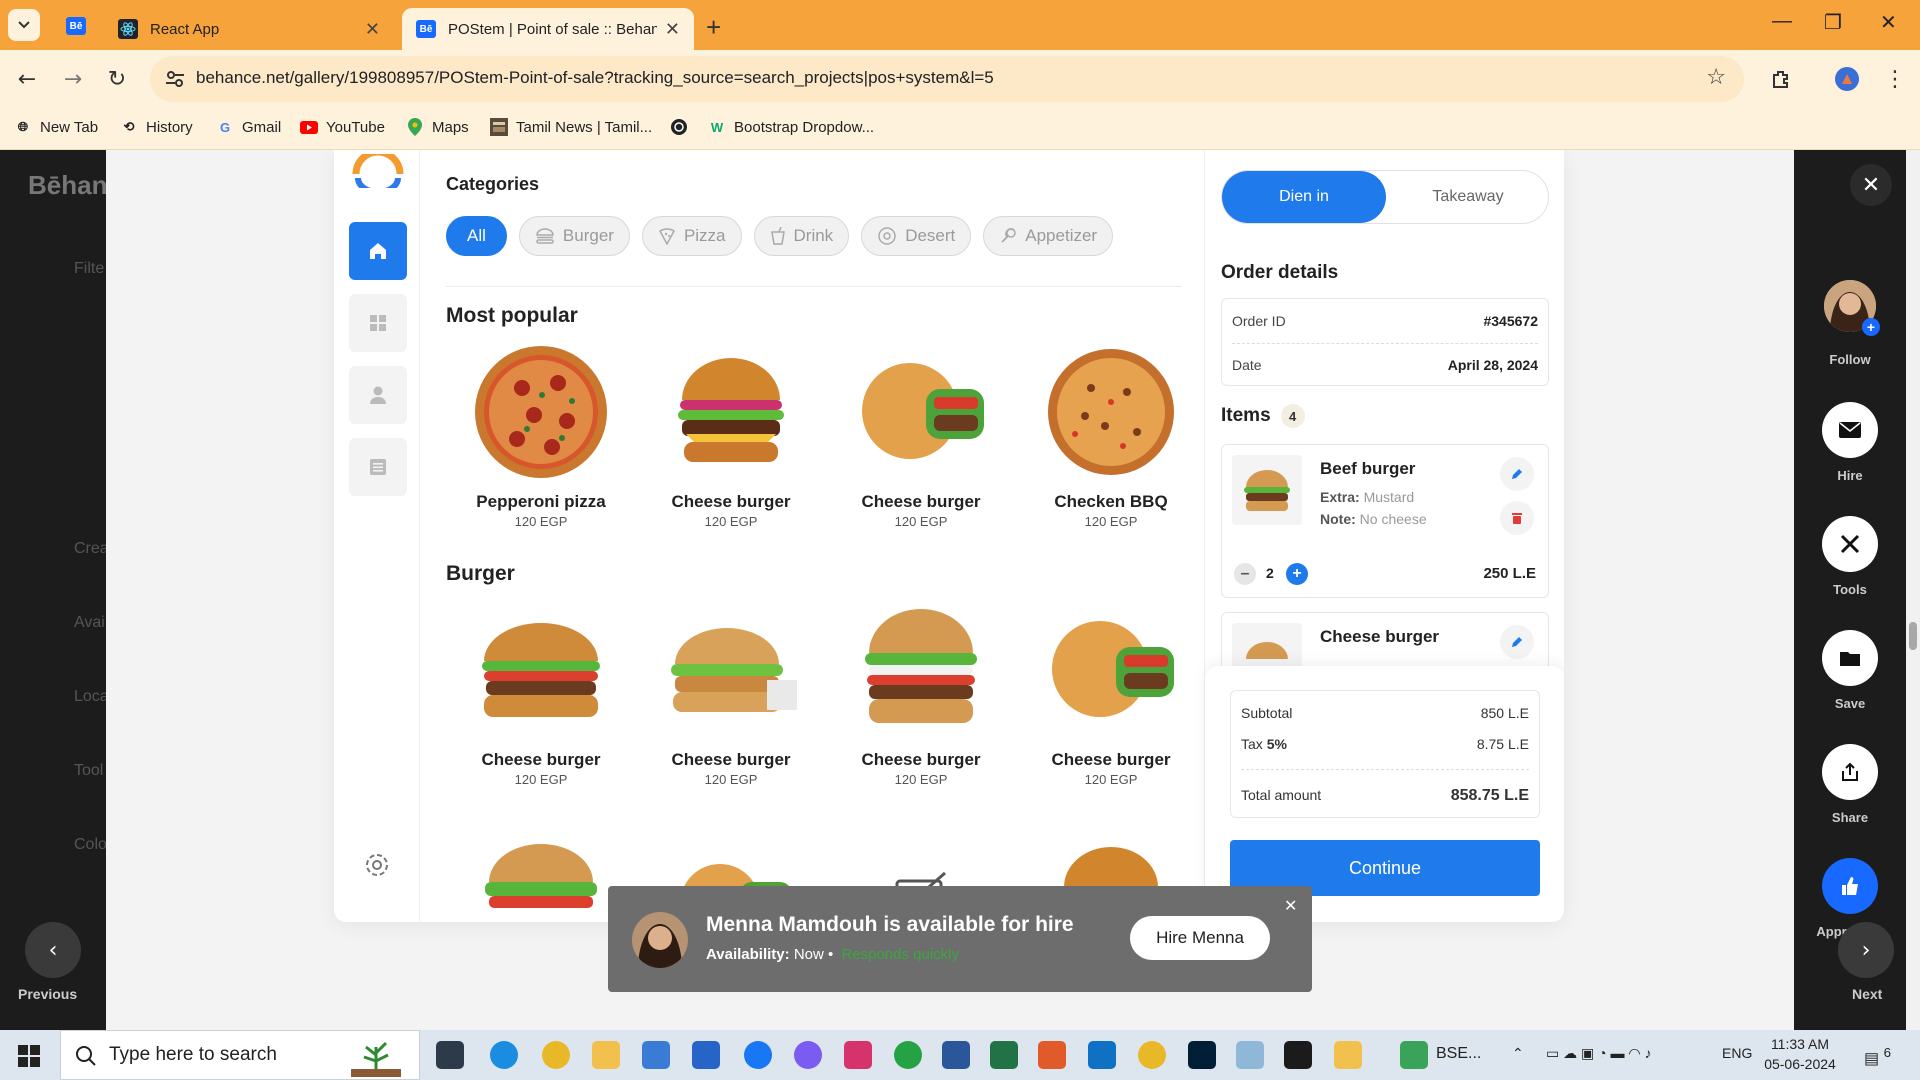 The height and width of the screenshot is (1080, 1920). Describe the element at coordinates (1850, 772) in the screenshot. I see `share-button` at that location.